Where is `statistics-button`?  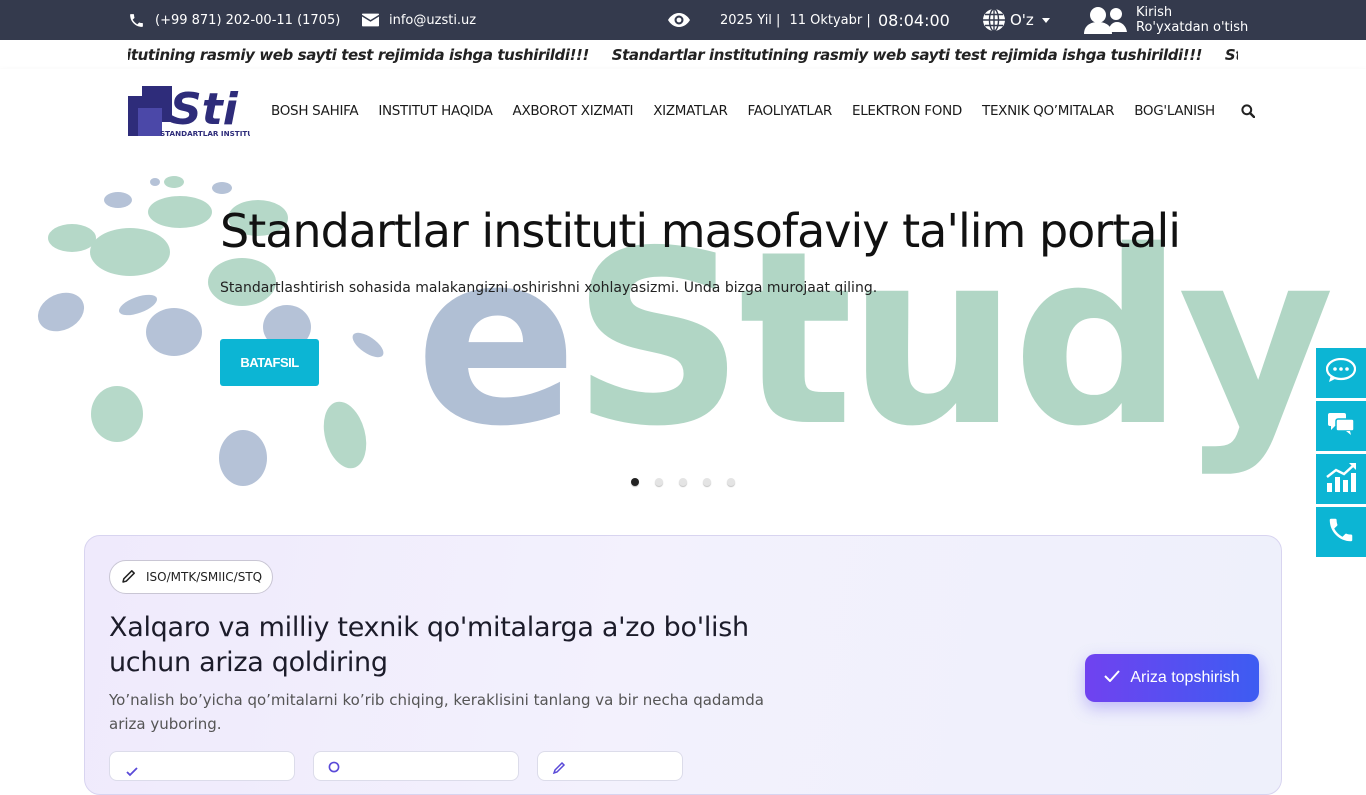 statistics-button is located at coordinates (1341, 479).